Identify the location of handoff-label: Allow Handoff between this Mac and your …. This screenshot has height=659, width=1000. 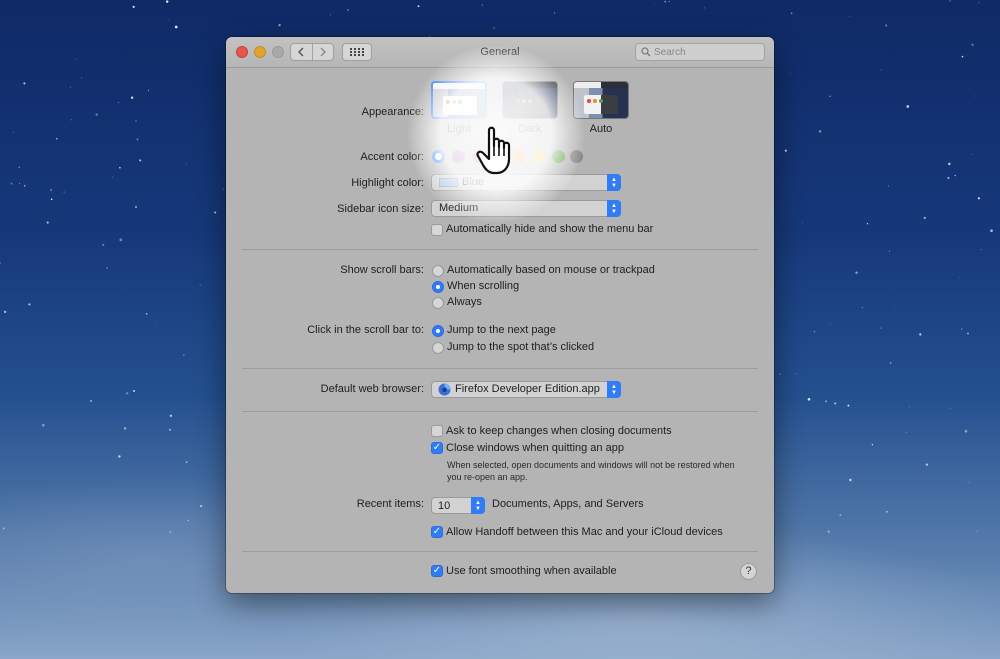
(584, 532).